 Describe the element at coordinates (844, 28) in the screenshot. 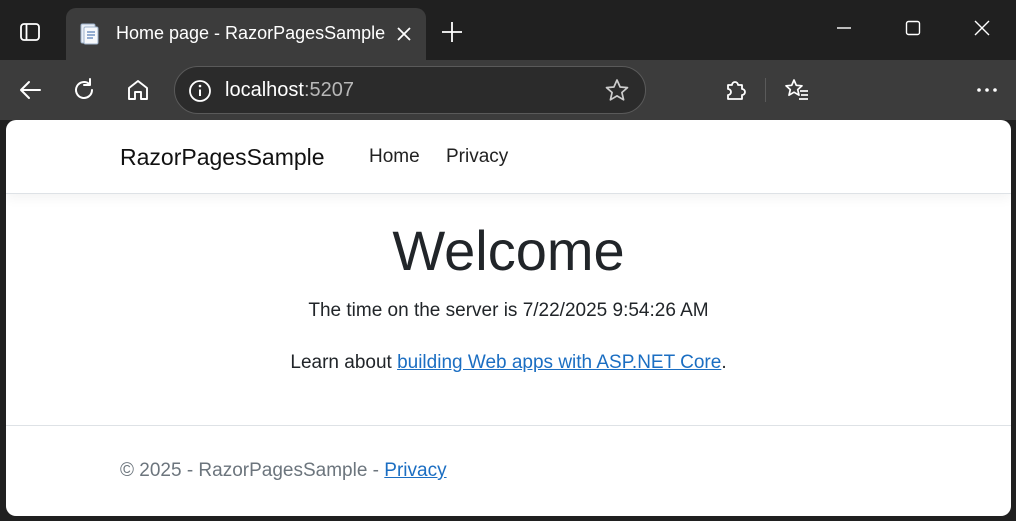

I see `minimize-icon` at that location.